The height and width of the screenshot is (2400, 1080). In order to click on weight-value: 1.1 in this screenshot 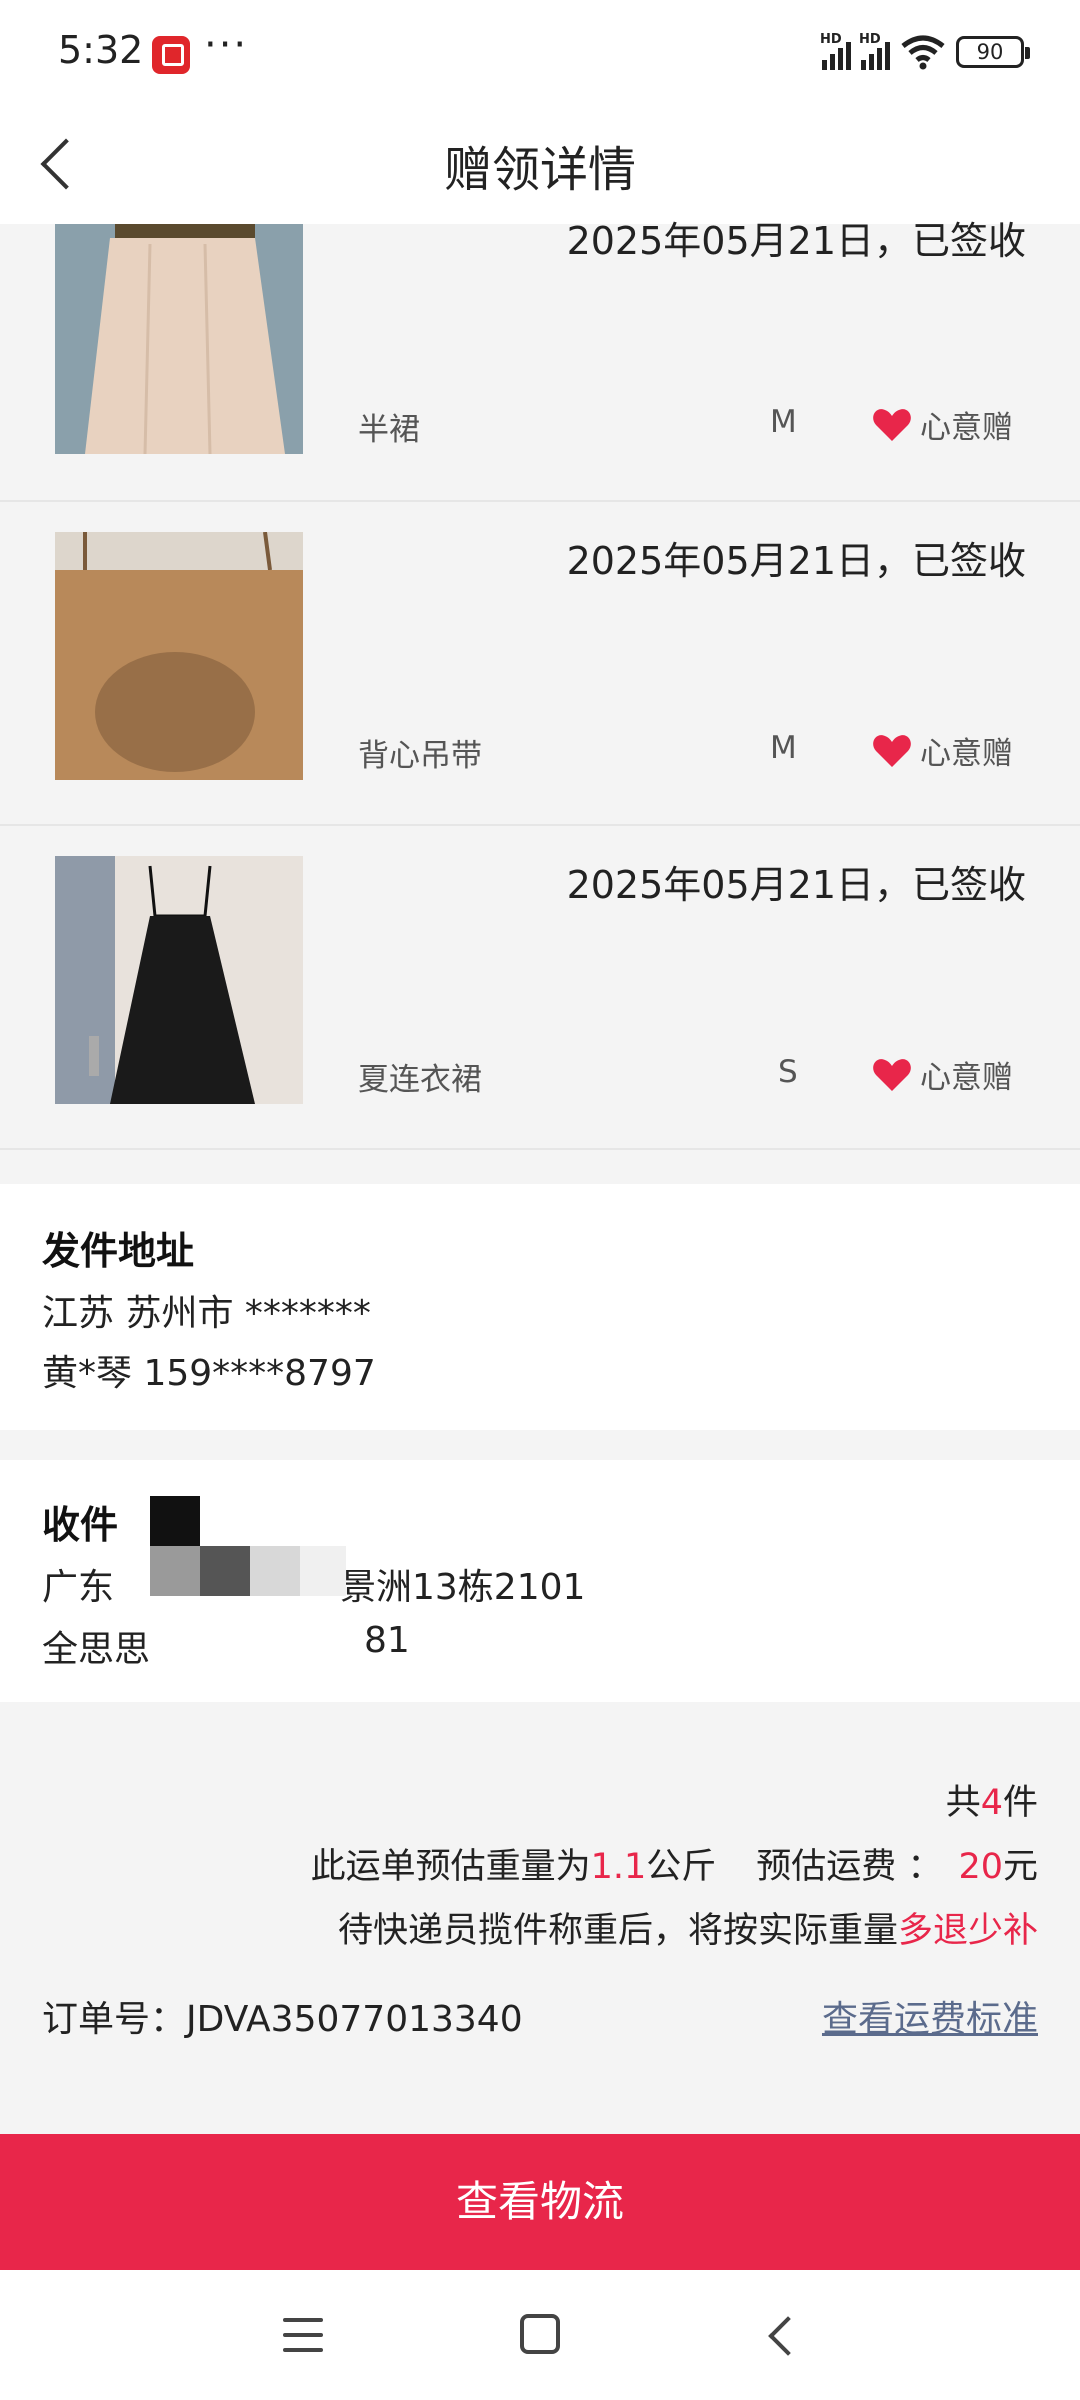, I will do `click(618, 1867)`.